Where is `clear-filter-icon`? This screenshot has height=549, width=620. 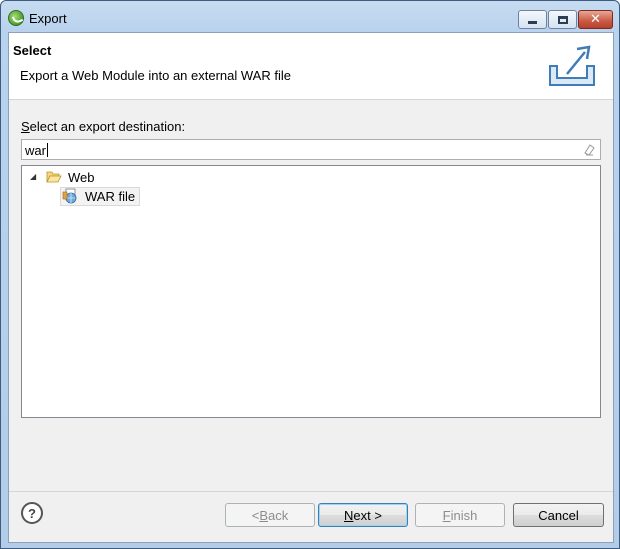
clear-filter-icon is located at coordinates (589, 149).